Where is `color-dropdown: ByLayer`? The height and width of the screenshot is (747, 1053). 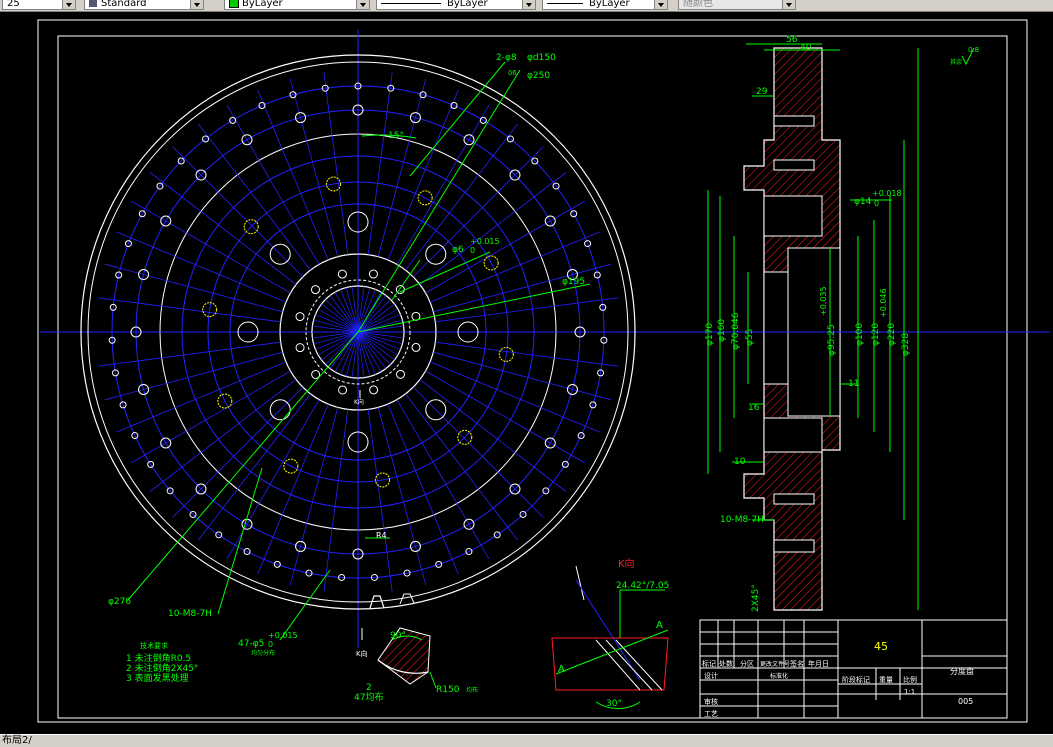
color-dropdown: ByLayer is located at coordinates (297, 5).